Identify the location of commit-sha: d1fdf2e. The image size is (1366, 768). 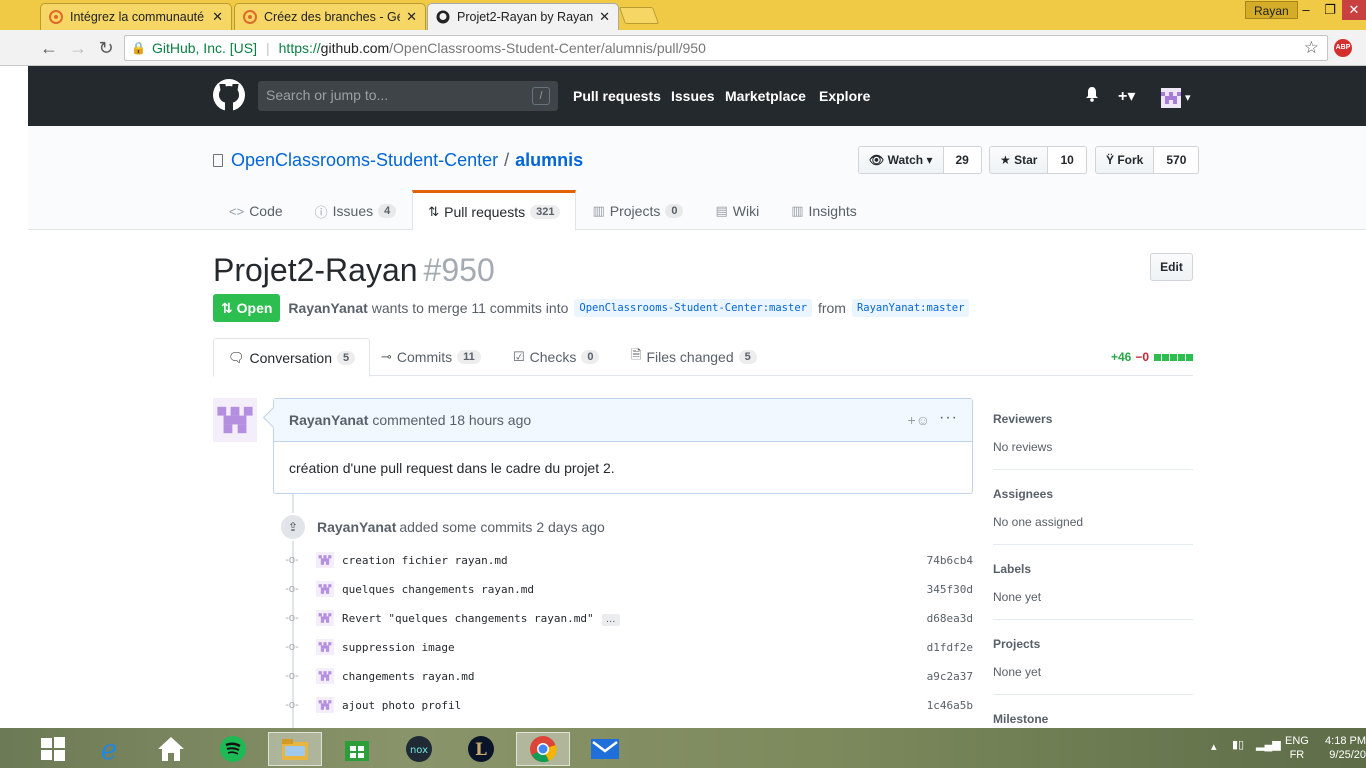
(950, 647).